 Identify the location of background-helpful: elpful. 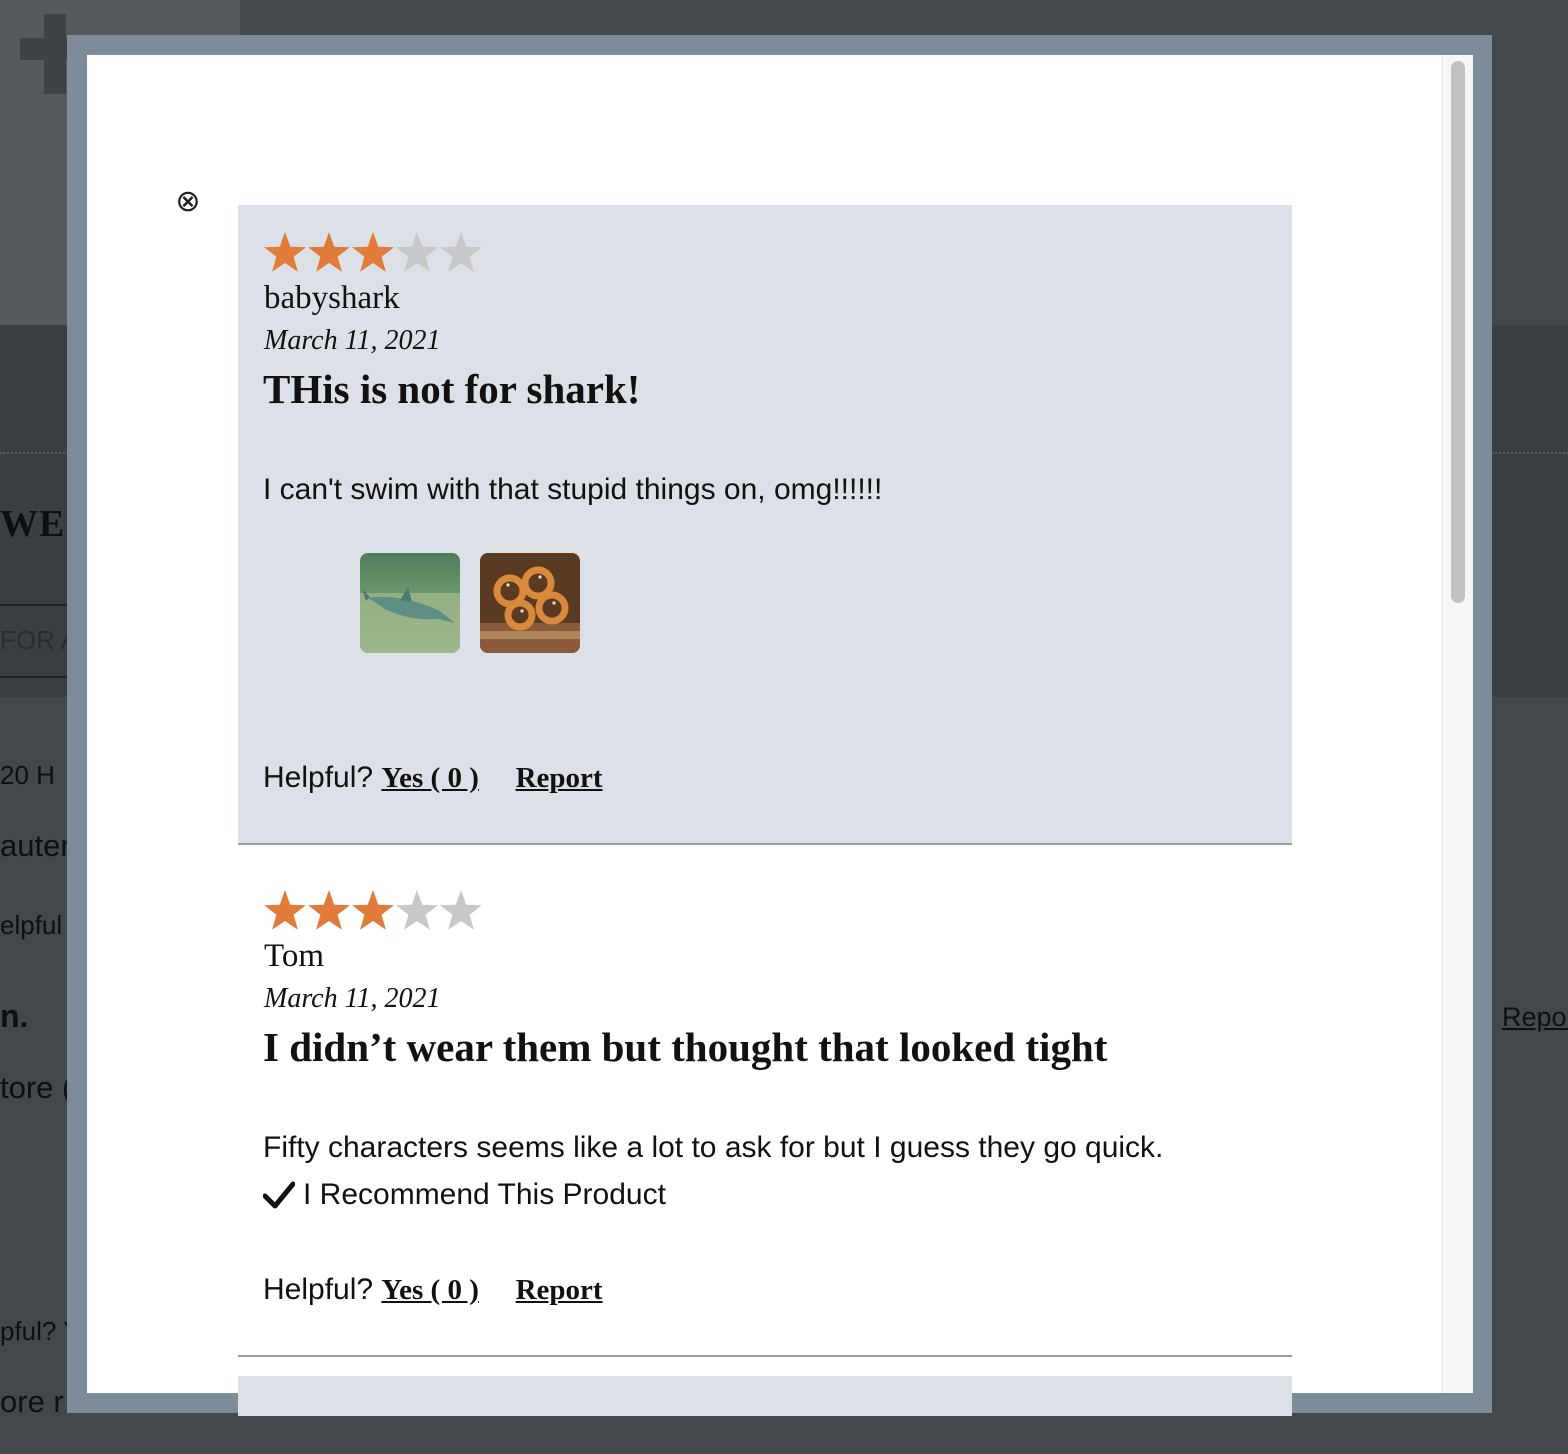
(31, 925).